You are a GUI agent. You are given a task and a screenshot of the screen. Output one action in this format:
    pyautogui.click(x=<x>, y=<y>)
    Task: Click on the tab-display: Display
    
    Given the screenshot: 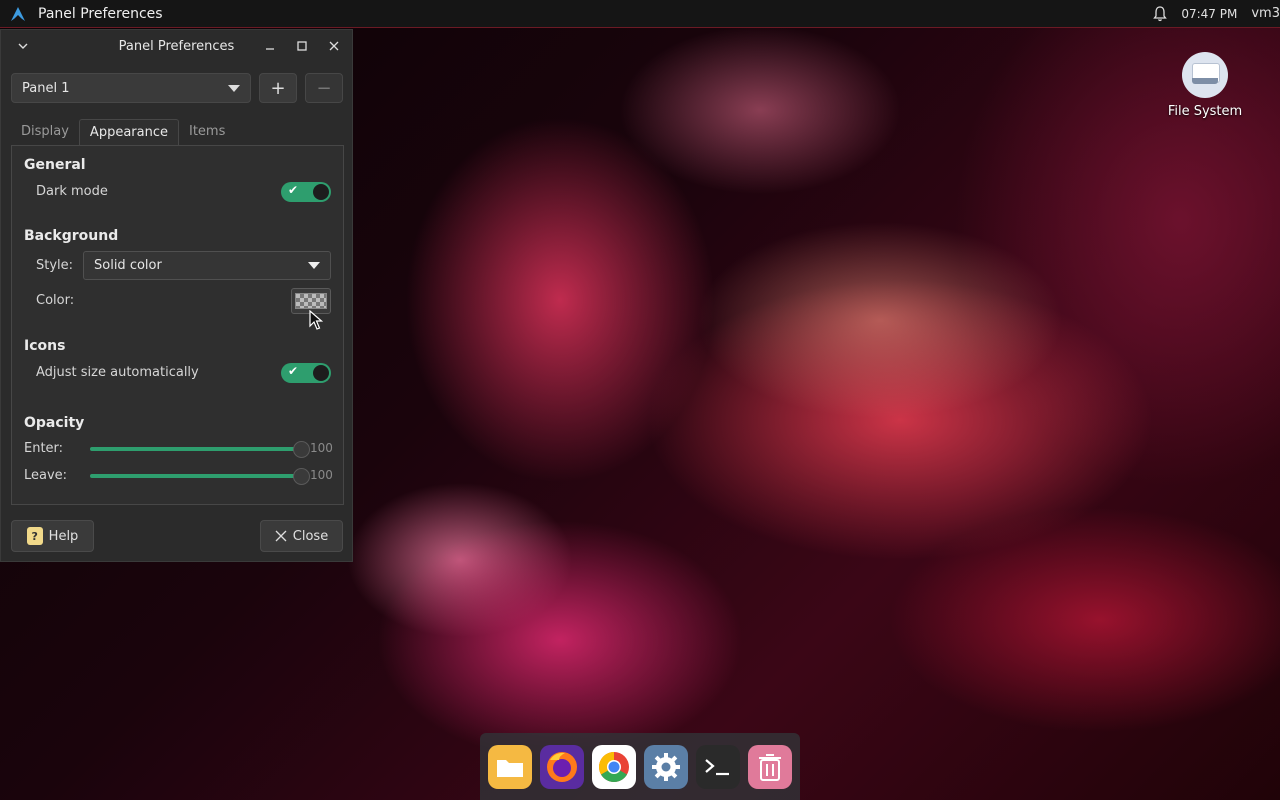 What is the action you would take?
    pyautogui.click(x=45, y=132)
    